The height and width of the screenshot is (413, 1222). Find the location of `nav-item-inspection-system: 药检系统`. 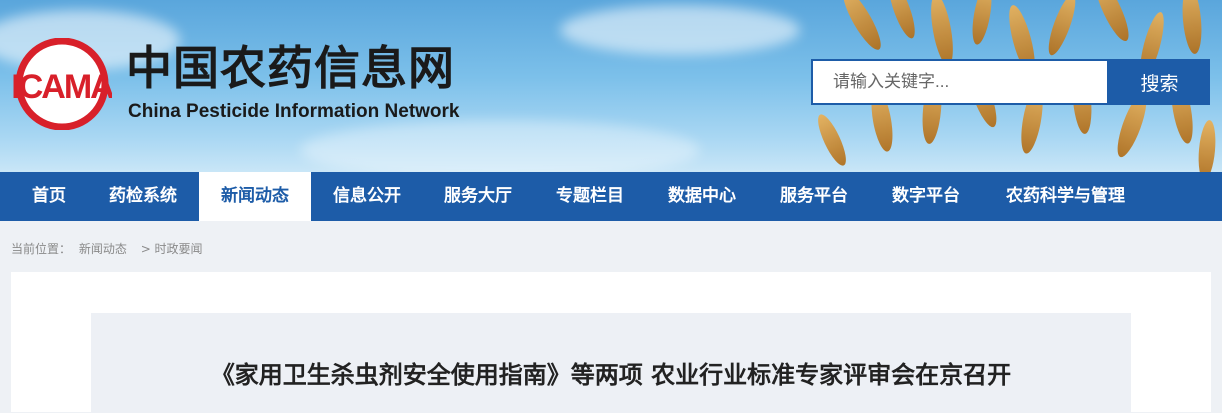

nav-item-inspection-system: 药检系统 is located at coordinates (143, 196).